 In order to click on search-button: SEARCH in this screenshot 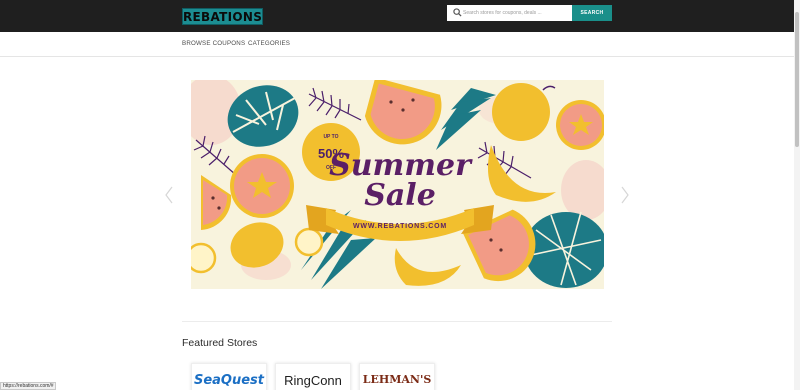, I will do `click(592, 13)`.